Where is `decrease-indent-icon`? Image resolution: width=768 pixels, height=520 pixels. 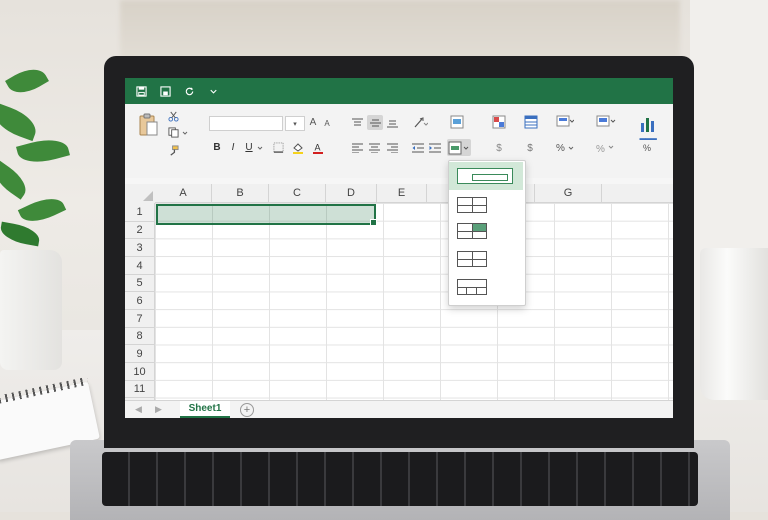 decrease-indent-icon is located at coordinates (417, 148).